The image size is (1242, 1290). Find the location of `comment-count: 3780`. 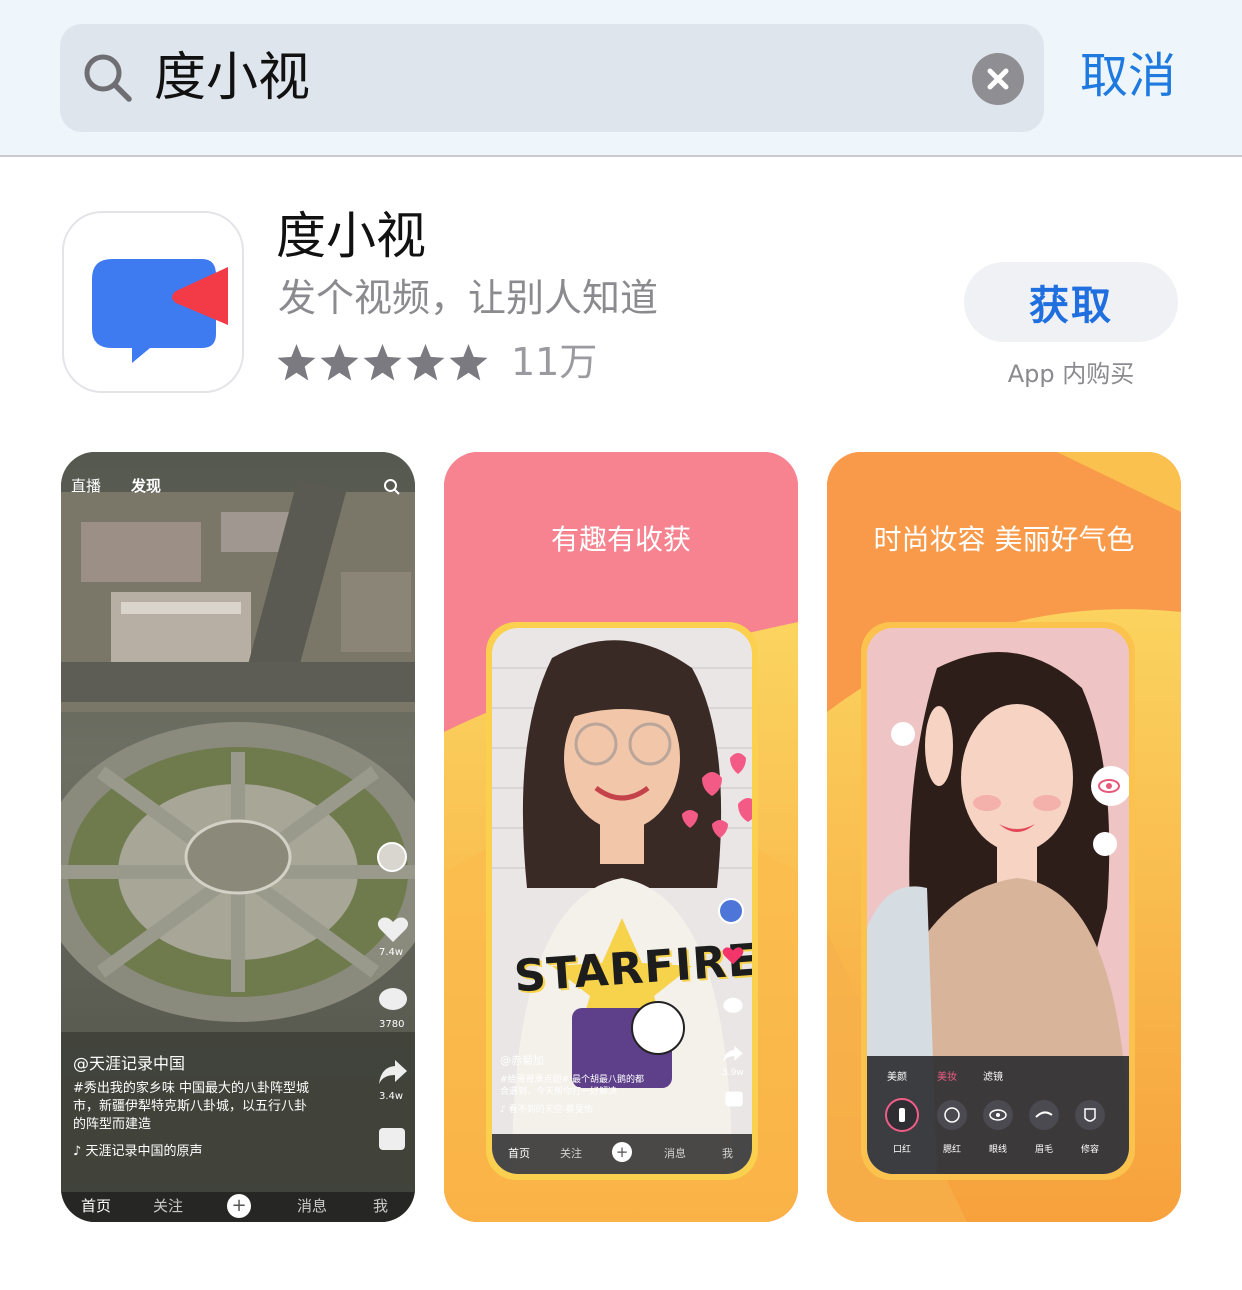

comment-count: 3780 is located at coordinates (392, 1024).